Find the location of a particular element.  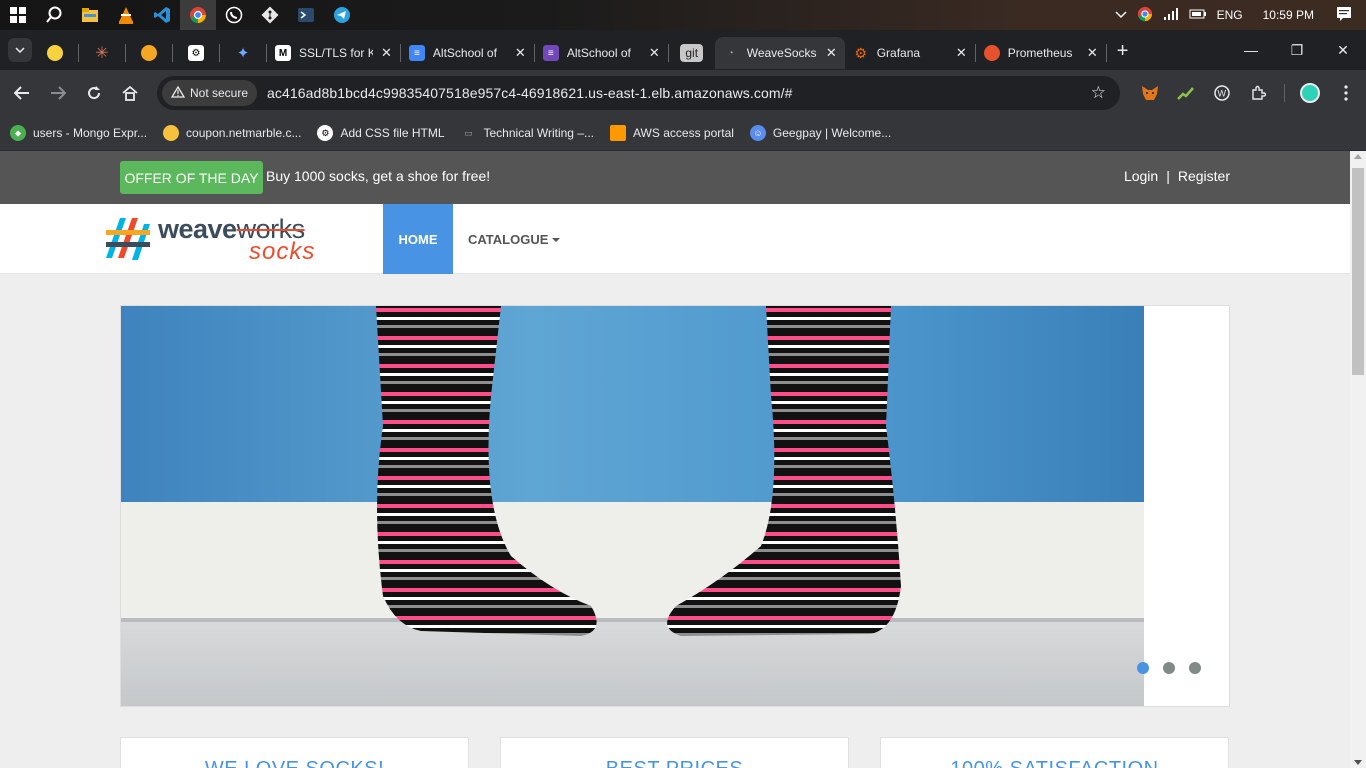

bookmark-add-css: ⚙ Add CSS file HTML is located at coordinates (381, 133).